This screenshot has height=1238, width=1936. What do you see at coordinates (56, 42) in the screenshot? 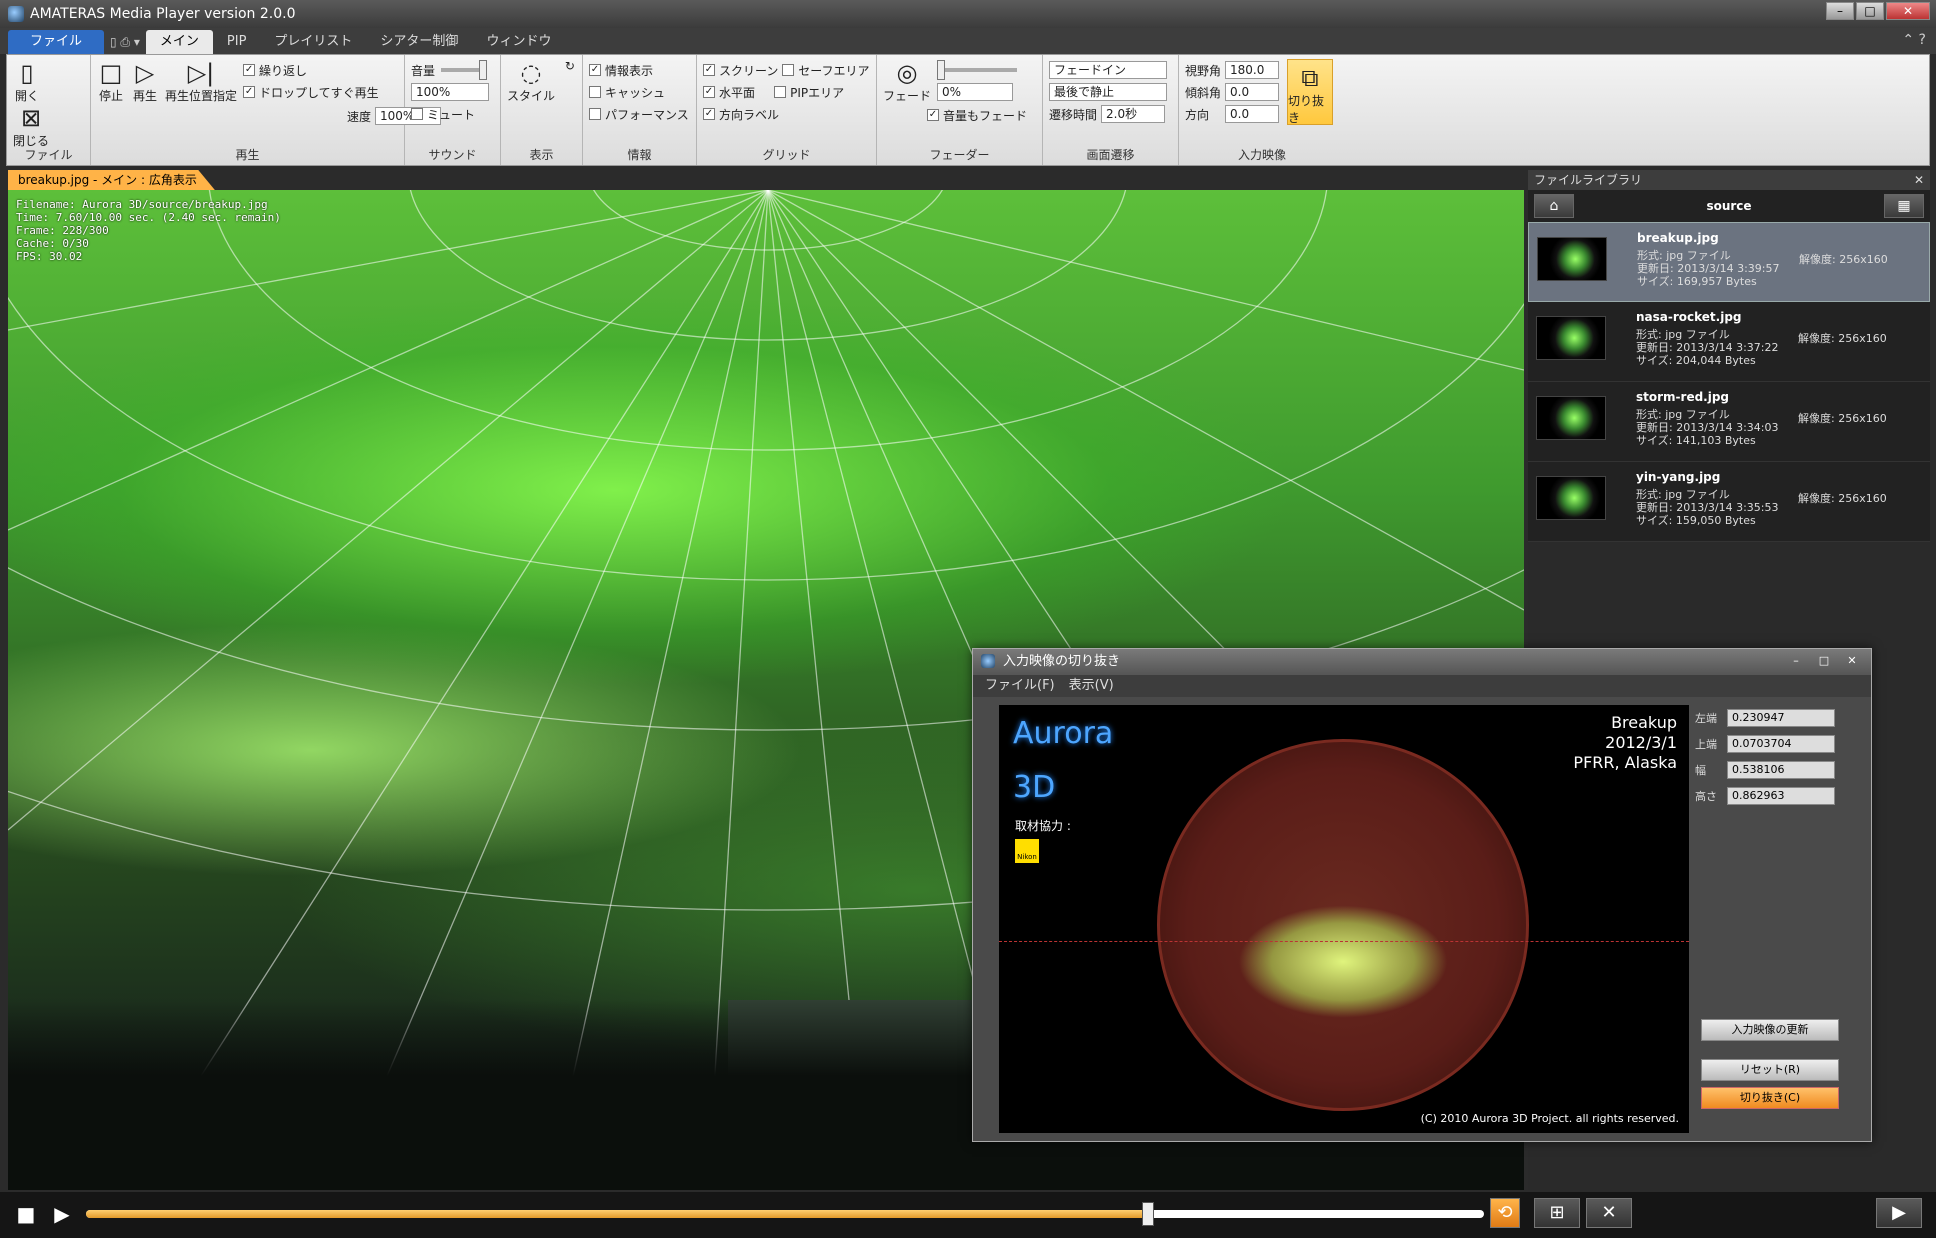
I see `tab-file: ファイル` at bounding box center [56, 42].